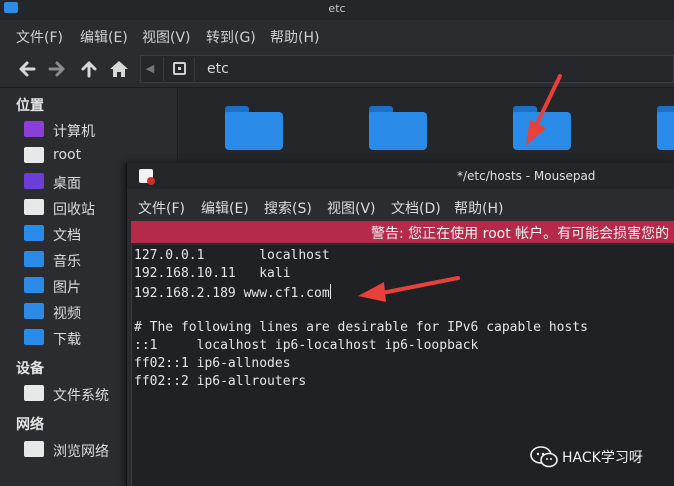 This screenshot has height=486, width=674. Describe the element at coordinates (231, 37) in the screenshot. I see `menu-go: 转到(G)` at that location.